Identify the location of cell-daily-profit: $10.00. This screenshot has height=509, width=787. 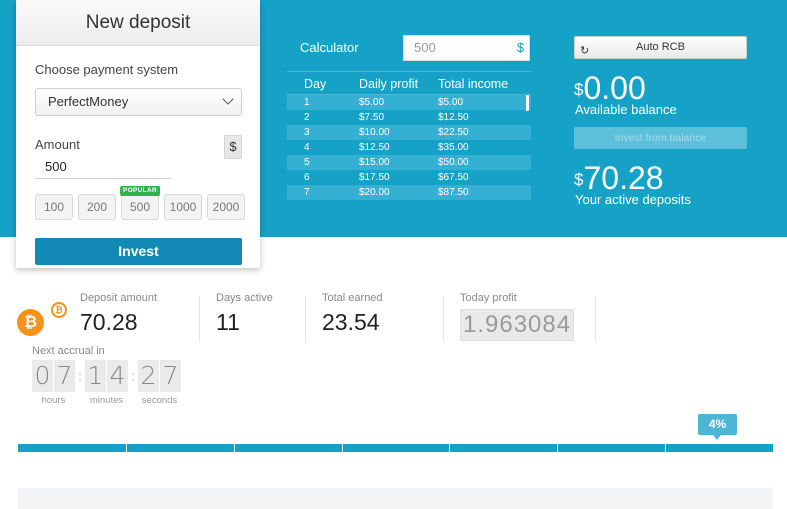
(374, 132).